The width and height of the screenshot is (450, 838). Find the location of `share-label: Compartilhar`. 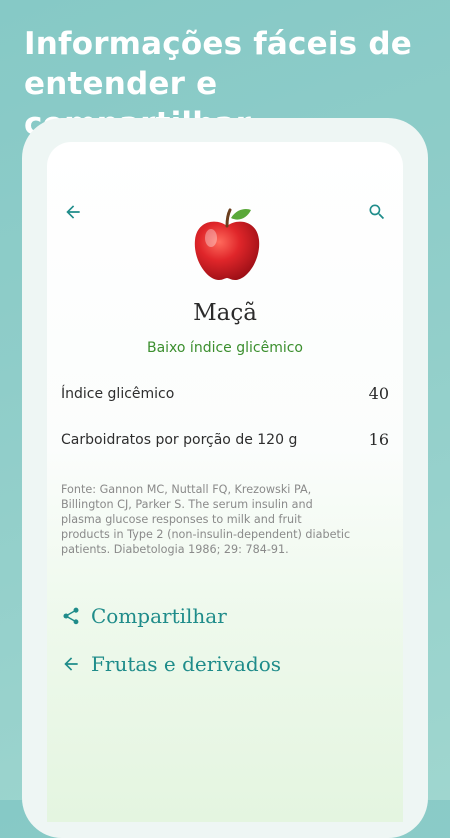

share-label: Compartilhar is located at coordinates (159, 616).